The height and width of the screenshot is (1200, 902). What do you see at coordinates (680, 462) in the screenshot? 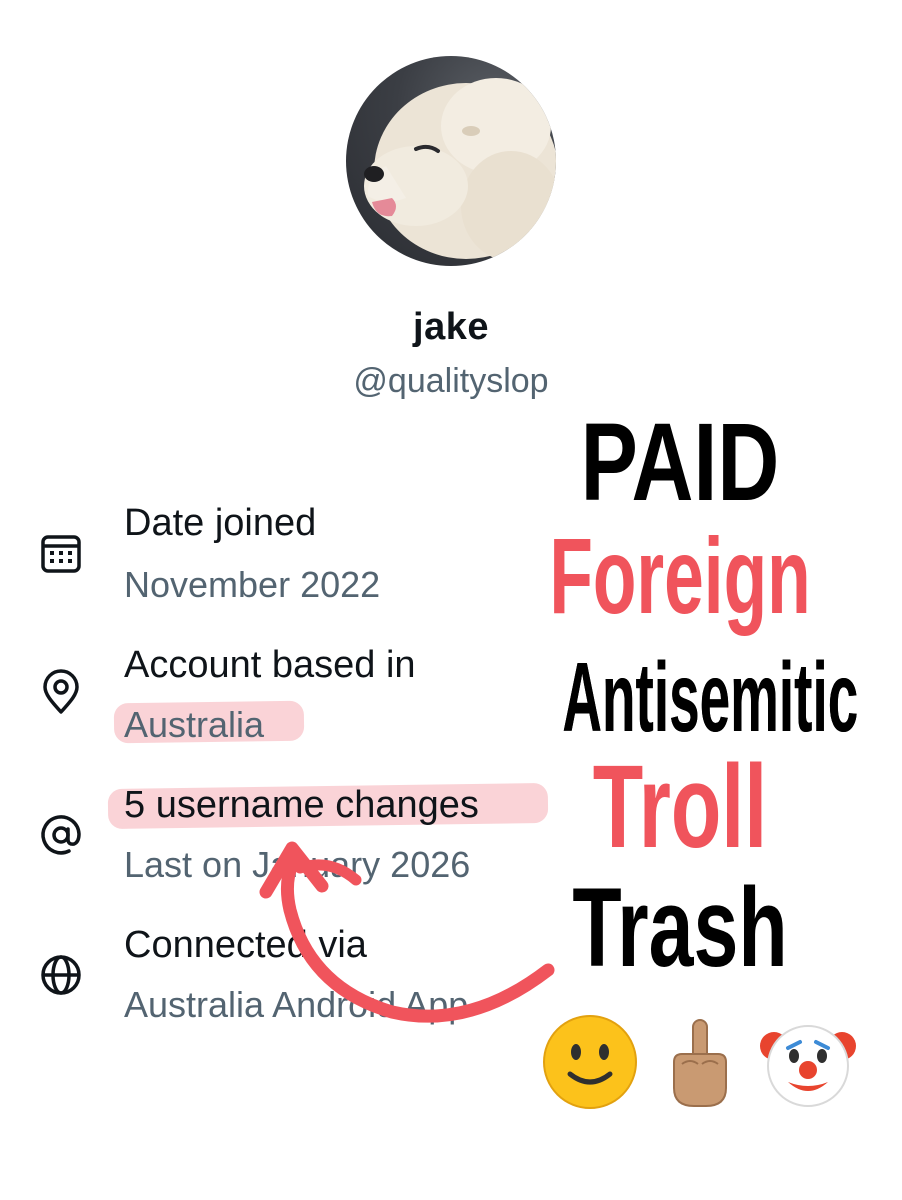
I see `overlay-word-paid: PAID` at bounding box center [680, 462].